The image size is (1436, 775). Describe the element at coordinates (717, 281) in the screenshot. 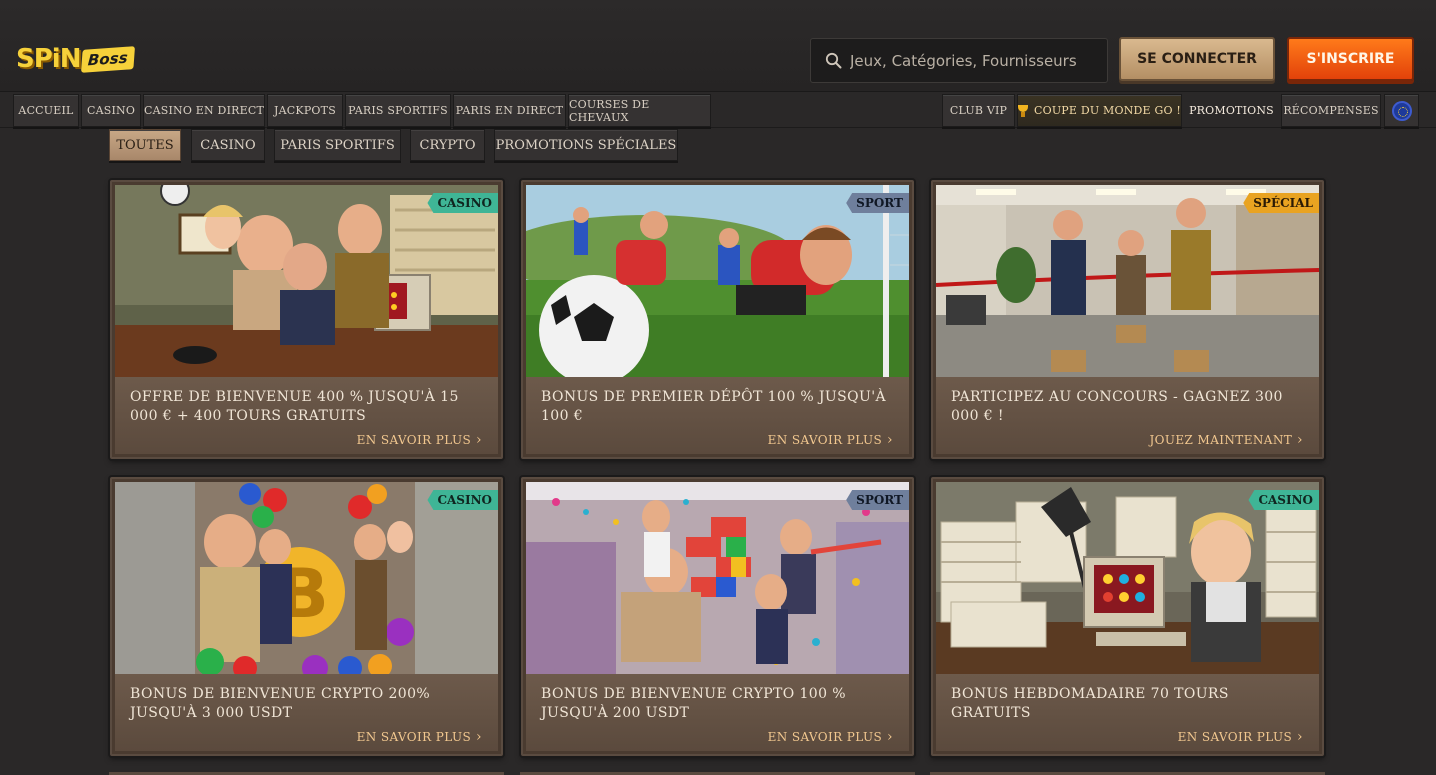

I see `promo-image-football: SPORT` at that location.